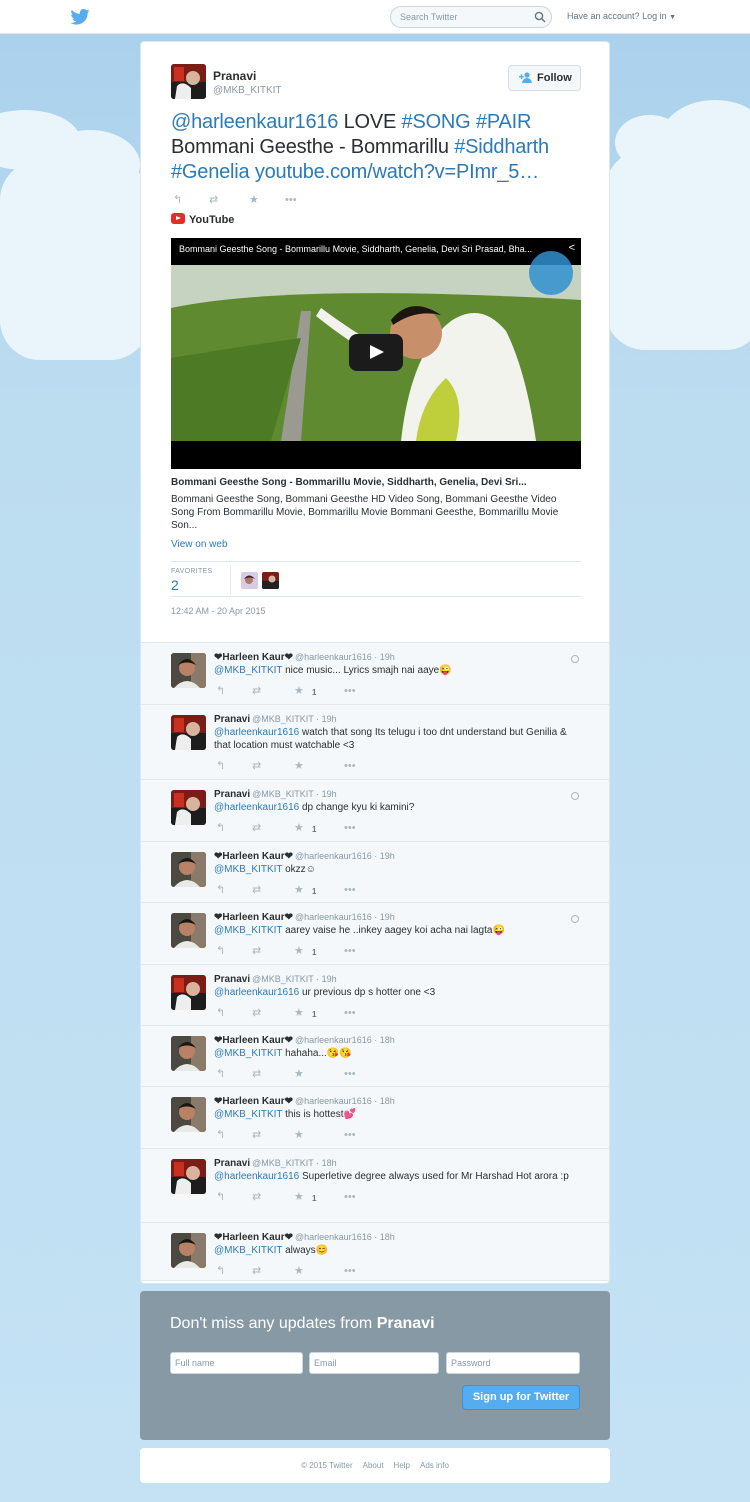  Describe the element at coordinates (236, 1363) in the screenshot. I see `fullname-field: Full name` at that location.